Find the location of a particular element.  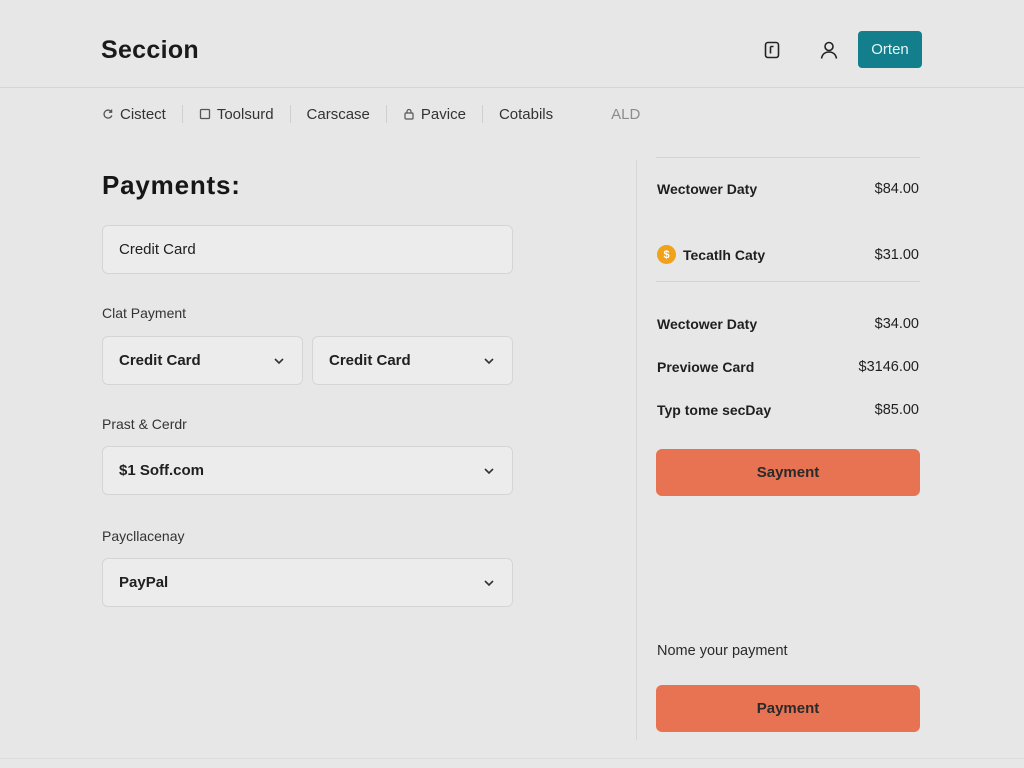

brand-title: Seccion is located at coordinates (150, 50).